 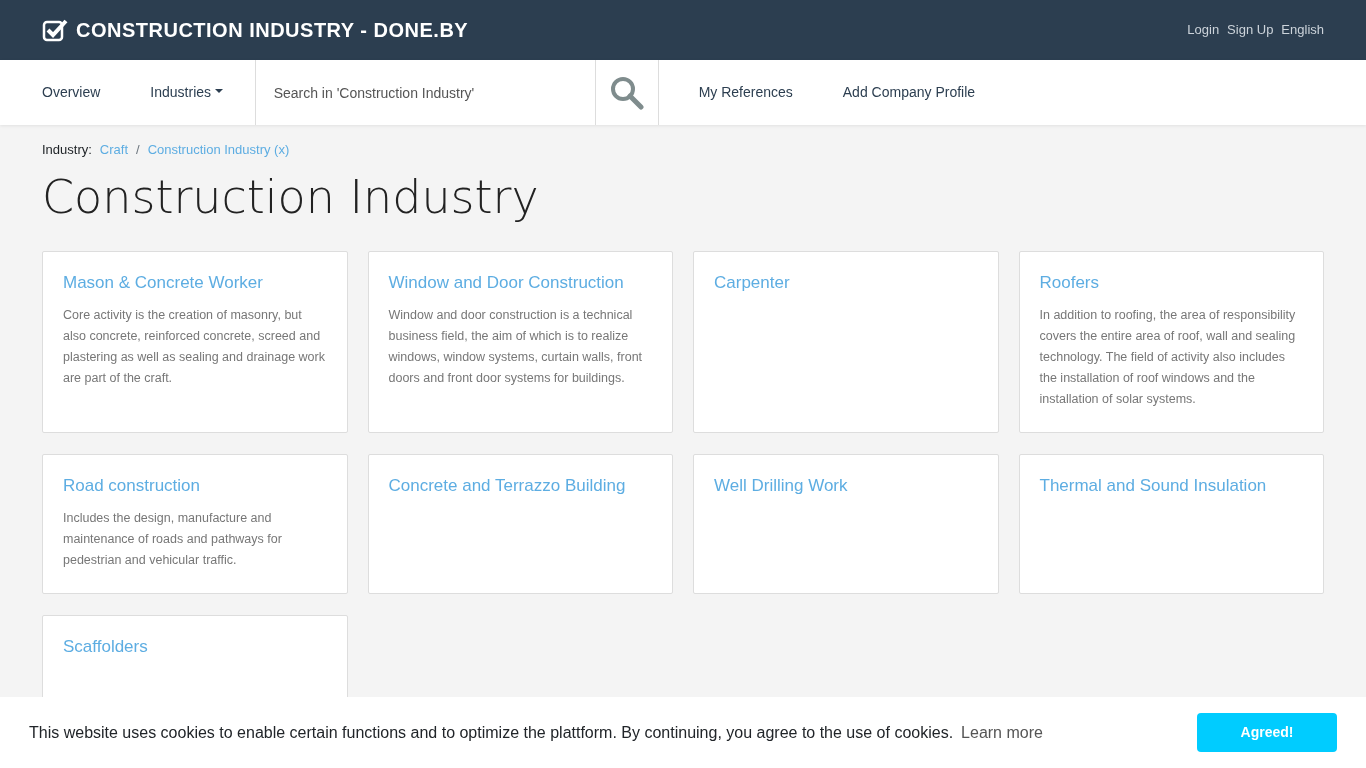 What do you see at coordinates (186, 92) in the screenshot?
I see `nav-dropdown: Industries` at bounding box center [186, 92].